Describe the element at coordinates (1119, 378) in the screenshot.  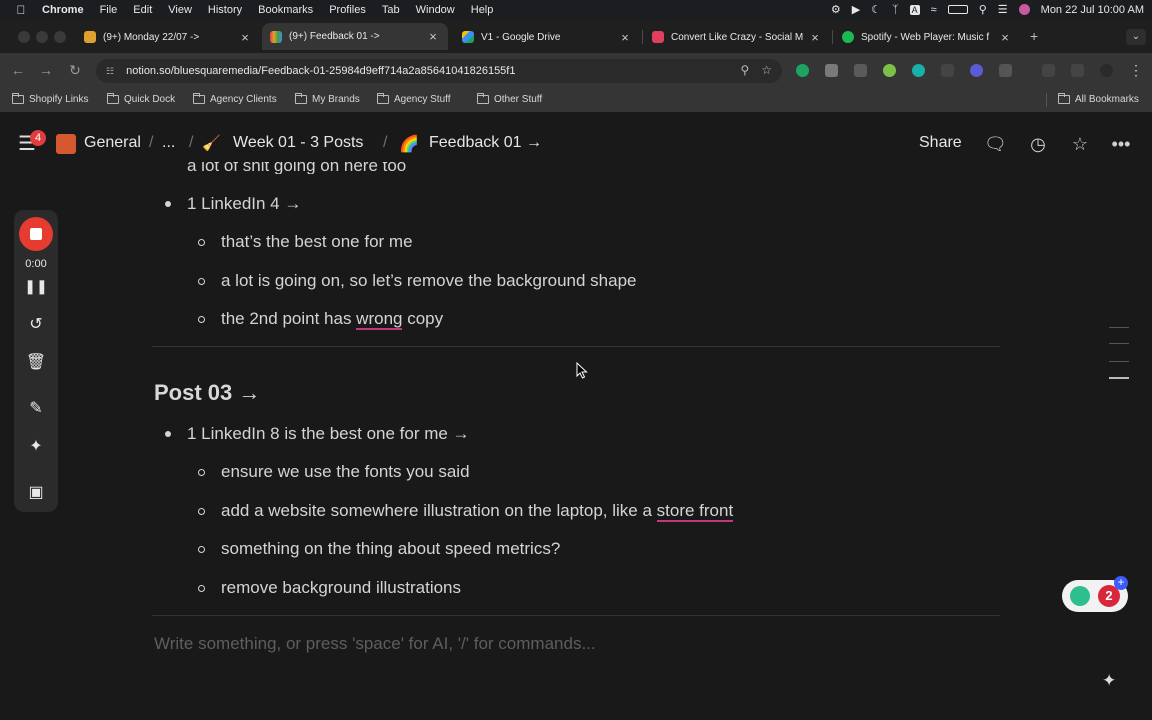
I see `scroll-marker-active` at that location.